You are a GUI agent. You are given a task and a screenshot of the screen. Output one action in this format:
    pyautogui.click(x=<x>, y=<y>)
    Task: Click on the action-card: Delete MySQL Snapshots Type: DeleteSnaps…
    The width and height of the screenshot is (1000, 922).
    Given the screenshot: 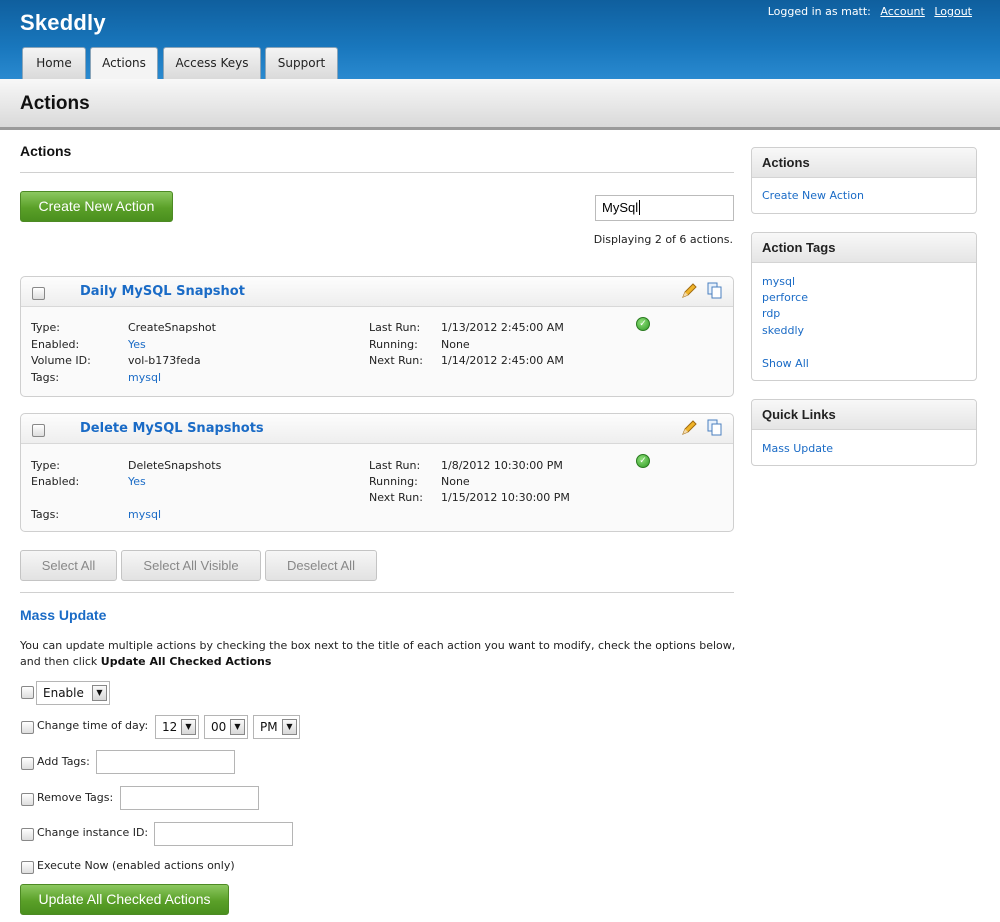 What is the action you would take?
    pyautogui.click(x=377, y=472)
    